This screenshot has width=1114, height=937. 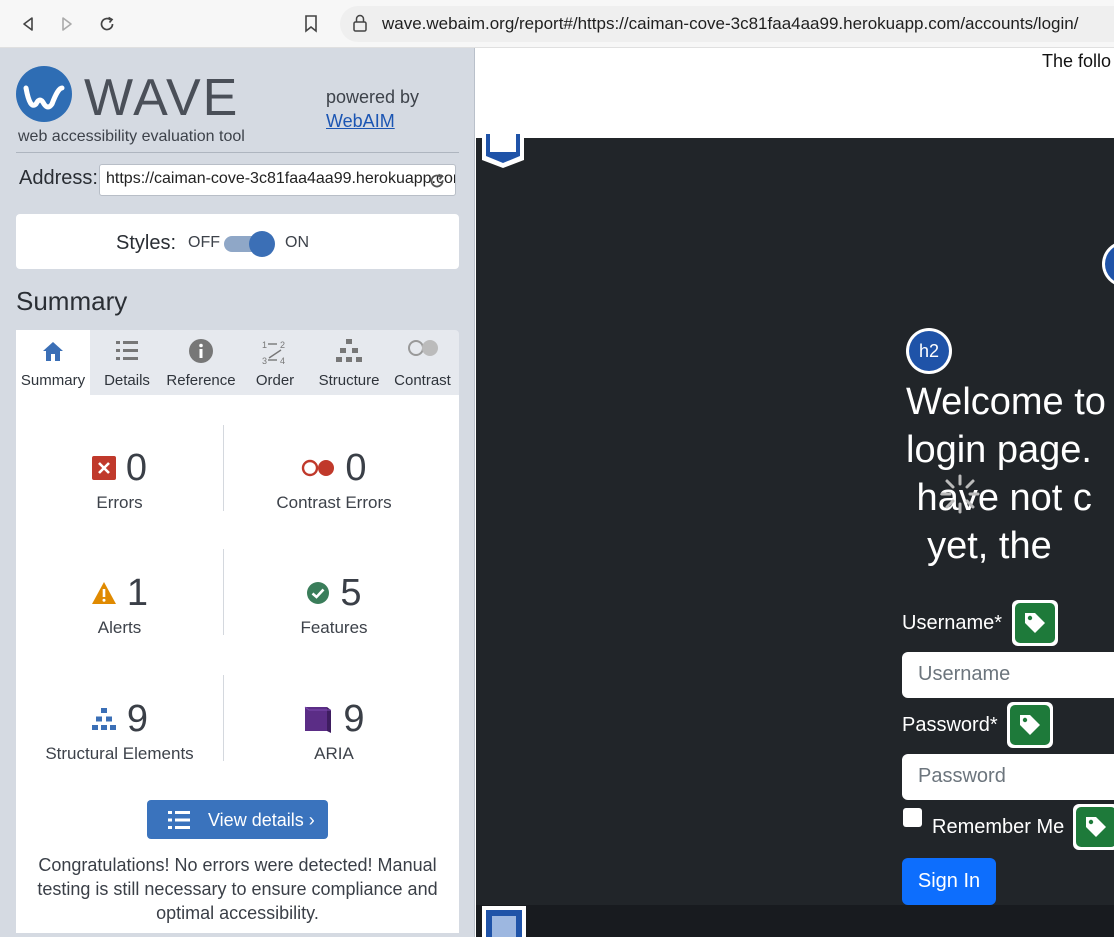 What do you see at coordinates (53, 380) in the screenshot?
I see `tab-label: Summary` at bounding box center [53, 380].